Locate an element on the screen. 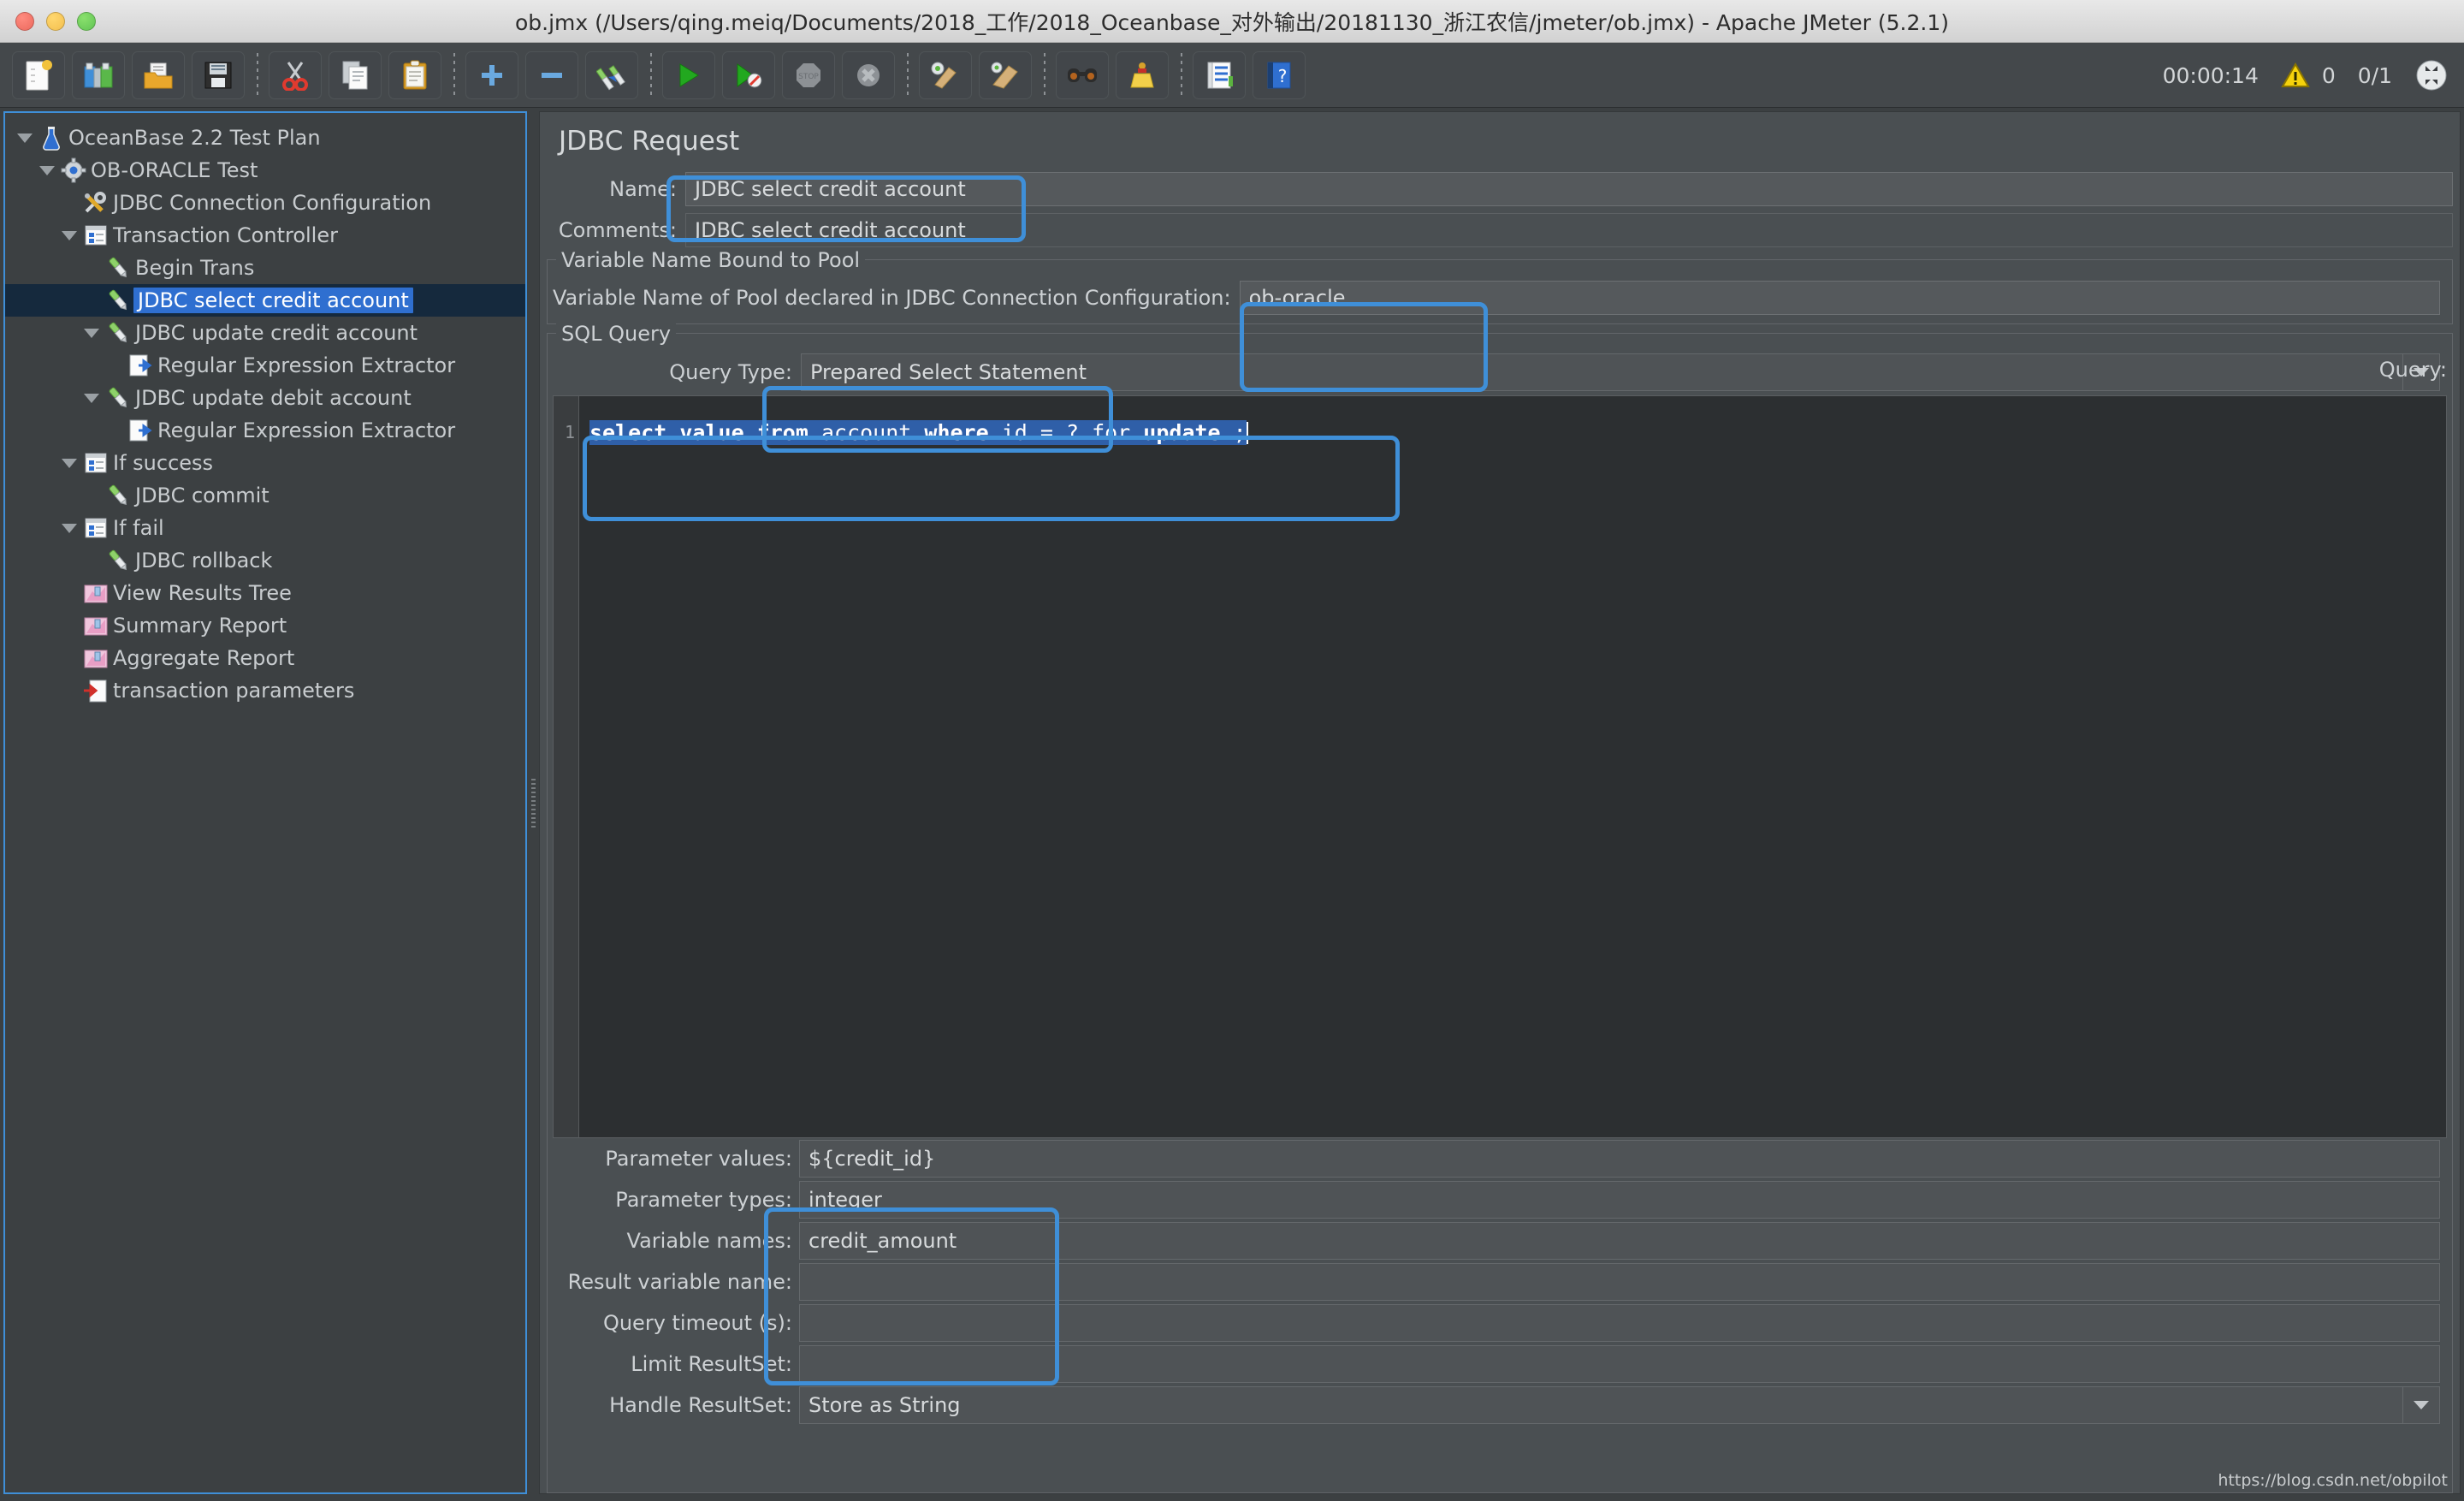  tree-item-jdbc-update-debit-account: JDBC update debit account is located at coordinates (265, 398).